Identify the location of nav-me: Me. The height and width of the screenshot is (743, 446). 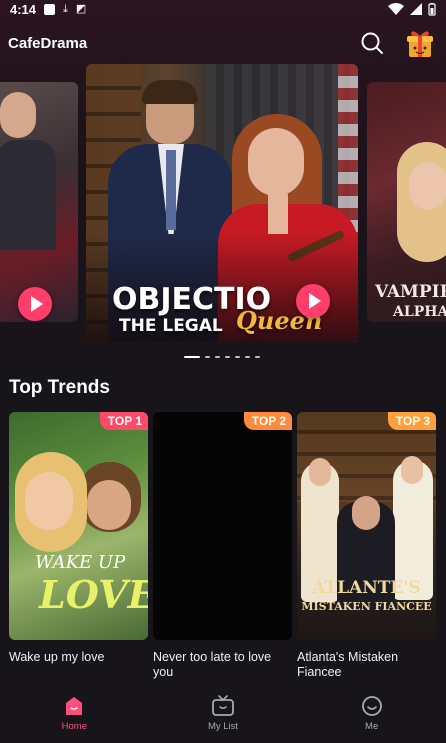
(372, 713).